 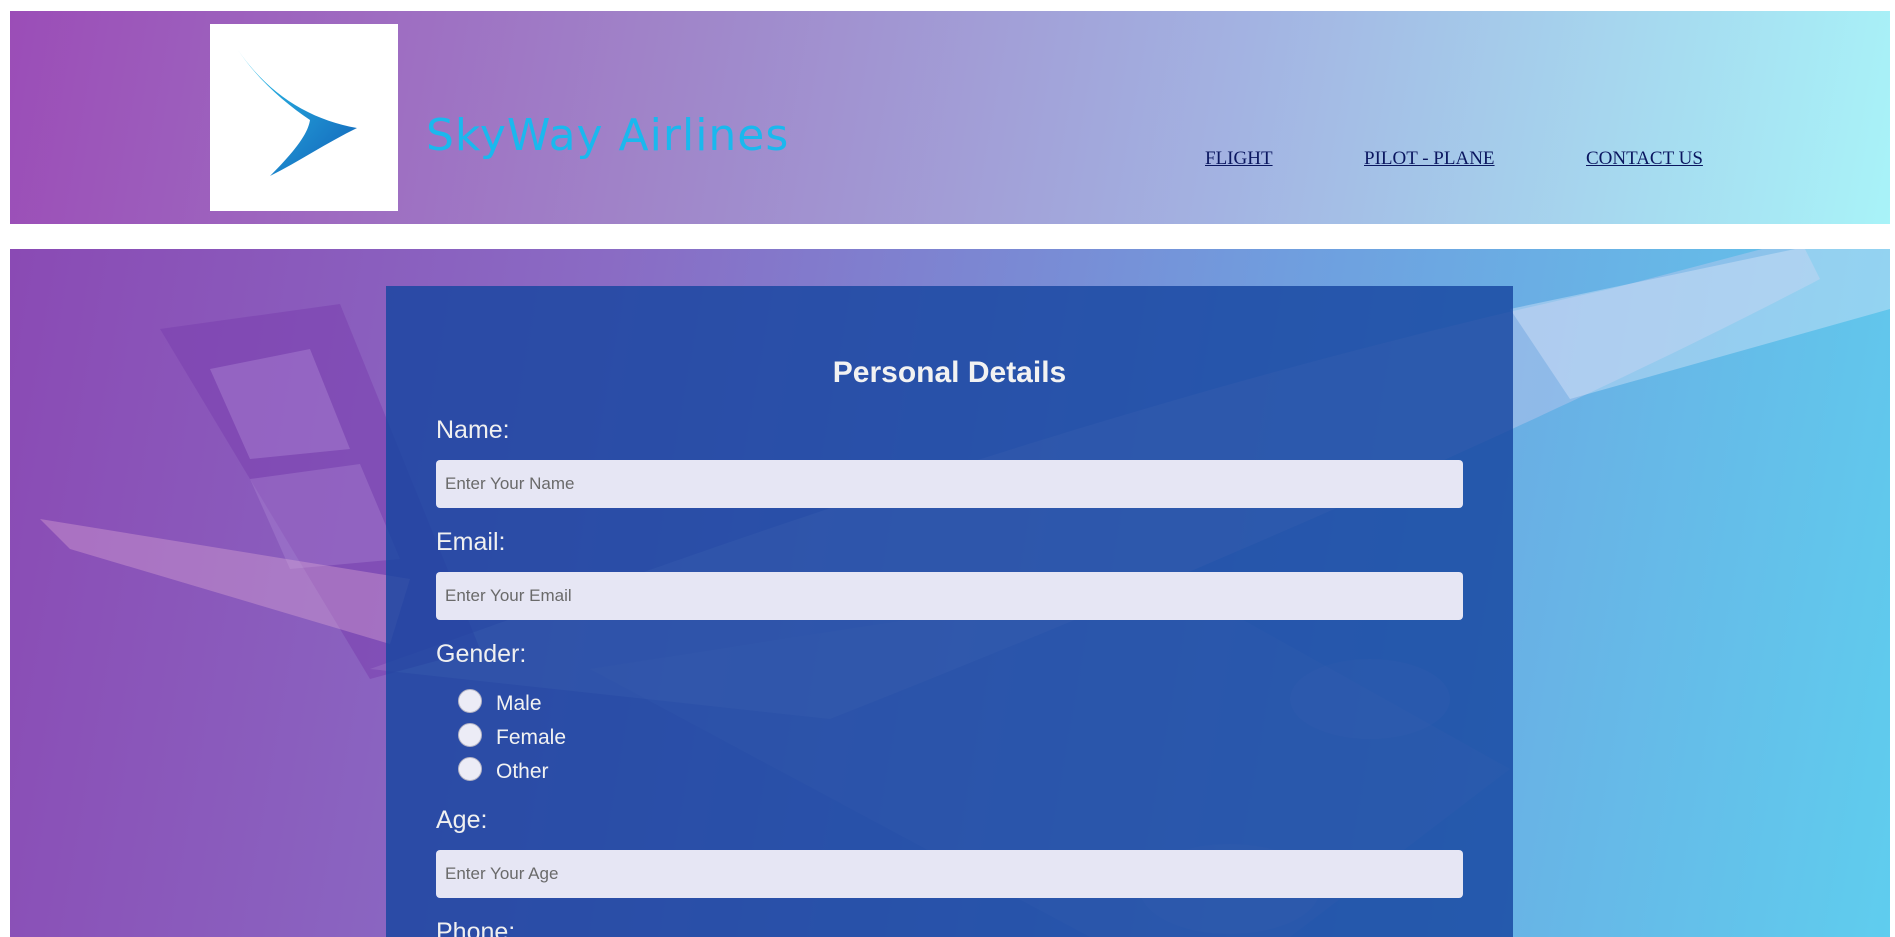 What do you see at coordinates (949, 372) in the screenshot?
I see `form-title: Personal Details` at bounding box center [949, 372].